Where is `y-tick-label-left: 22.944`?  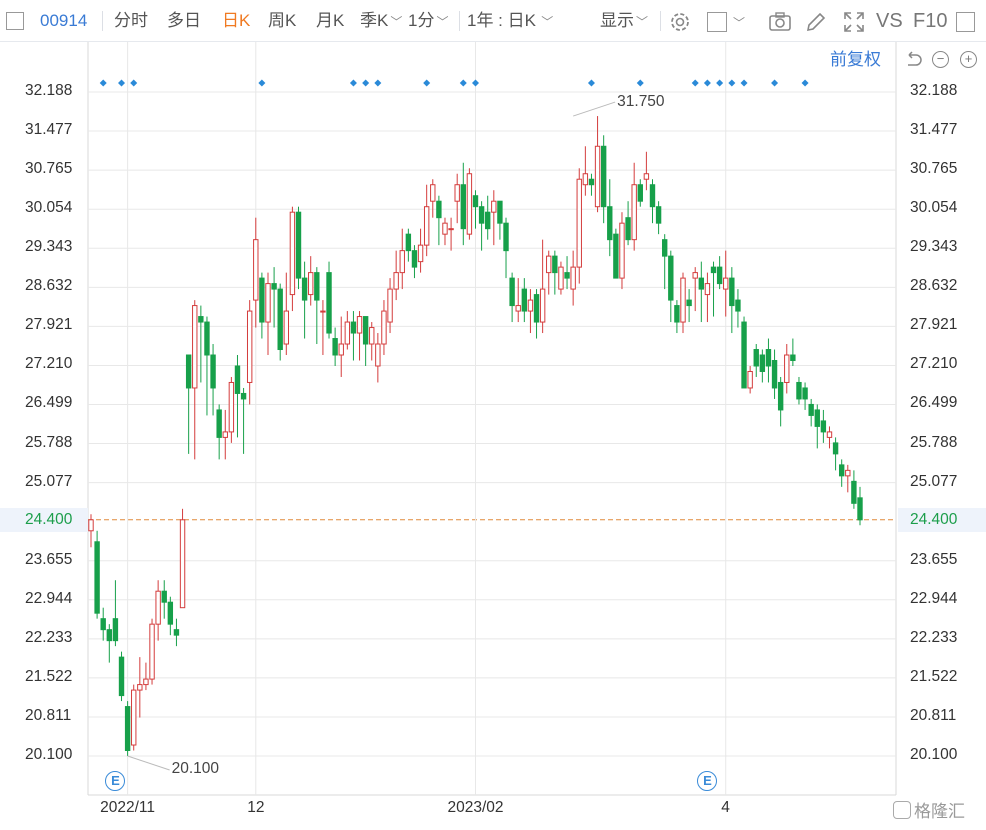 y-tick-label-left: 22.944 is located at coordinates (49, 598).